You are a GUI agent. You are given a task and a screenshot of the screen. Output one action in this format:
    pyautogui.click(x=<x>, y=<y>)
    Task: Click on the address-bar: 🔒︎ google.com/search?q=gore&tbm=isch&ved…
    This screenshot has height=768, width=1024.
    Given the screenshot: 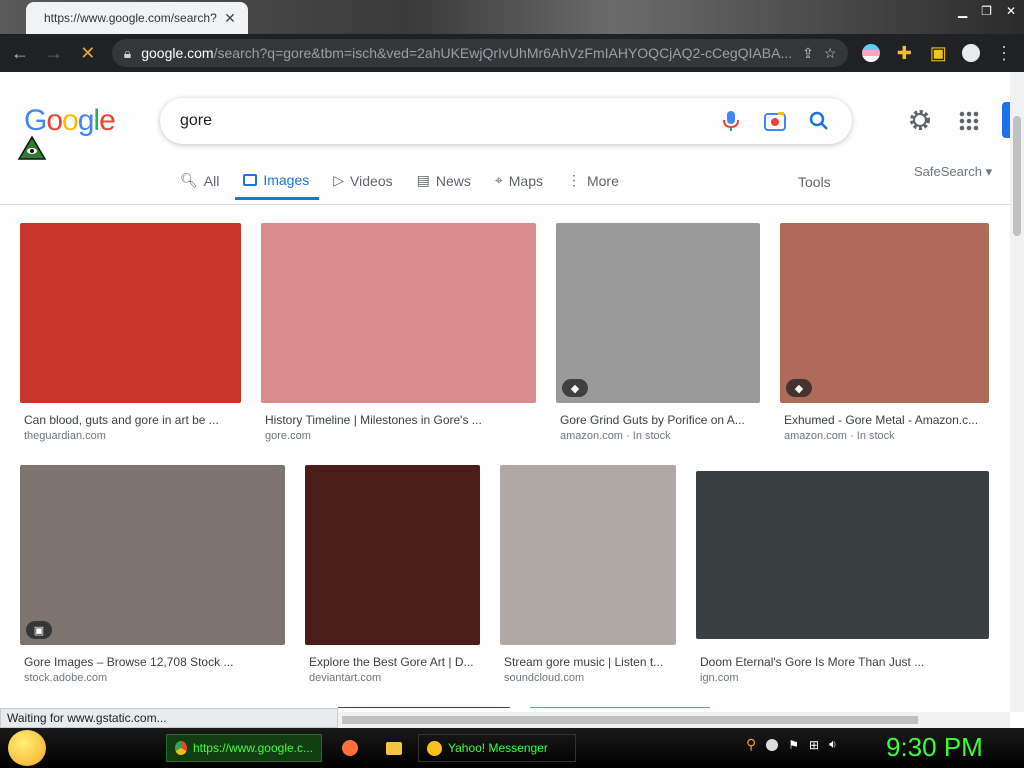 What is the action you would take?
    pyautogui.click(x=480, y=53)
    